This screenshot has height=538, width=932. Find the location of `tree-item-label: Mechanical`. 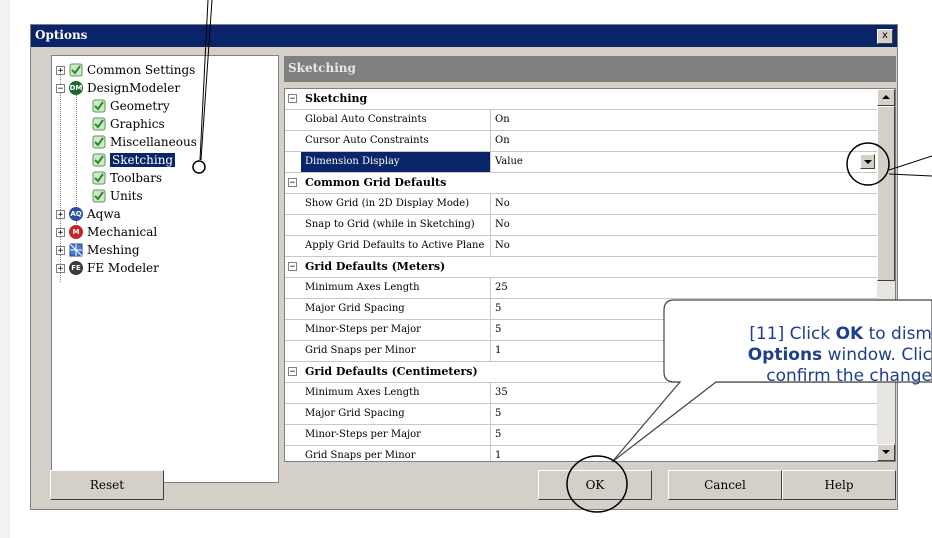

tree-item-label: Mechanical is located at coordinates (122, 232).